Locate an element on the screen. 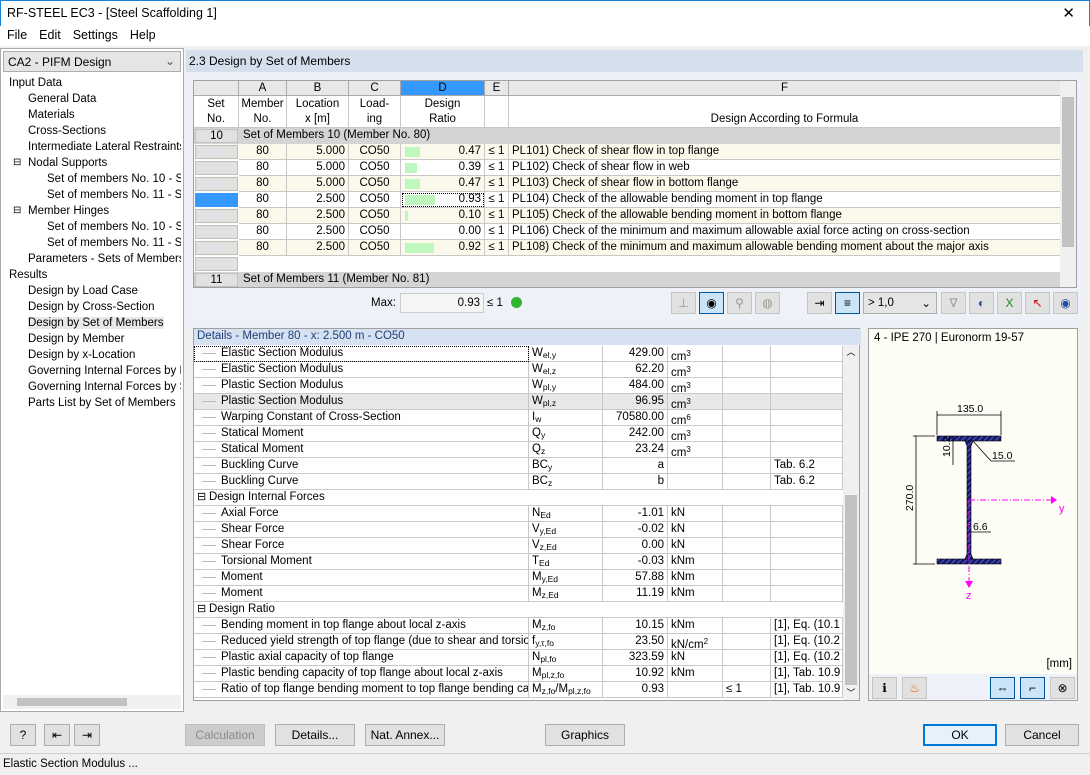  details-group: ⊟ Design Ratio is located at coordinates (518, 610).